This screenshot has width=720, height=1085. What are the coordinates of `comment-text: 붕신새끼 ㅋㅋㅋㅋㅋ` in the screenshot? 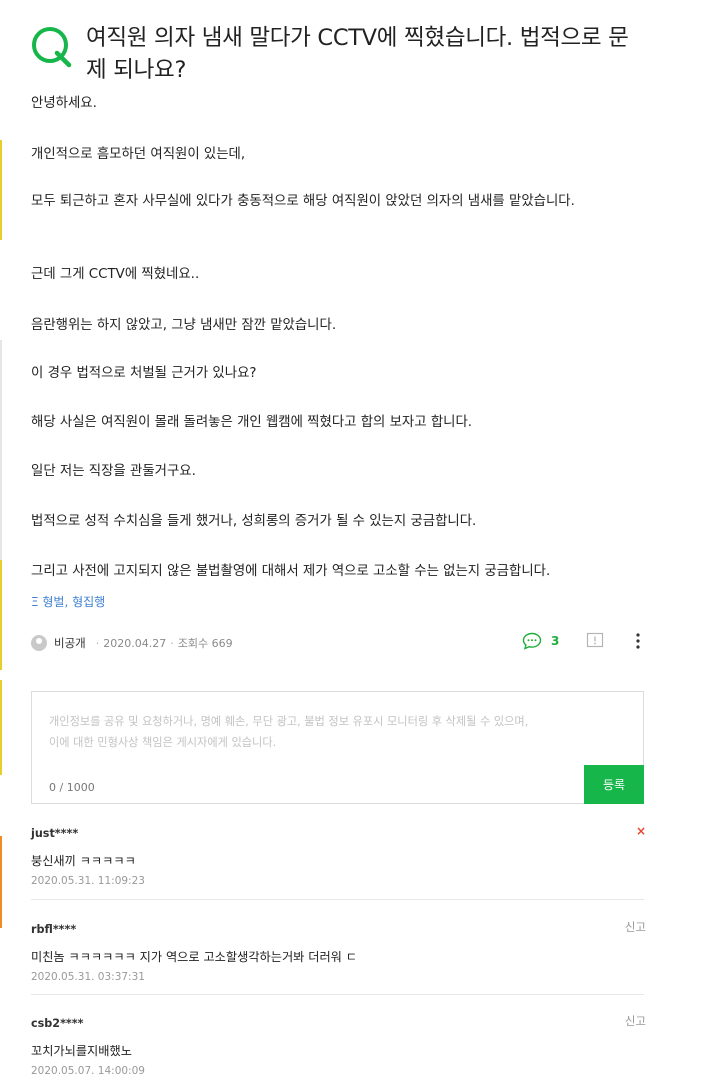 It's located at (83, 861).